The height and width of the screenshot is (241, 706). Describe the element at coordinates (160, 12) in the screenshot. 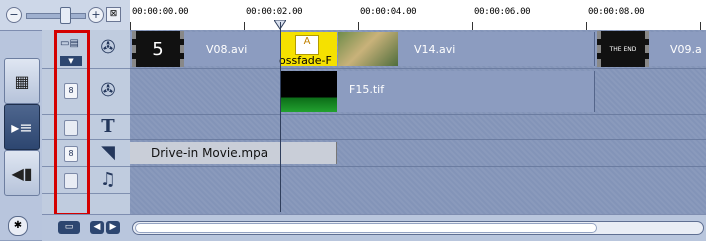

I see `ruler-time-label: 00:00:00.00` at that location.